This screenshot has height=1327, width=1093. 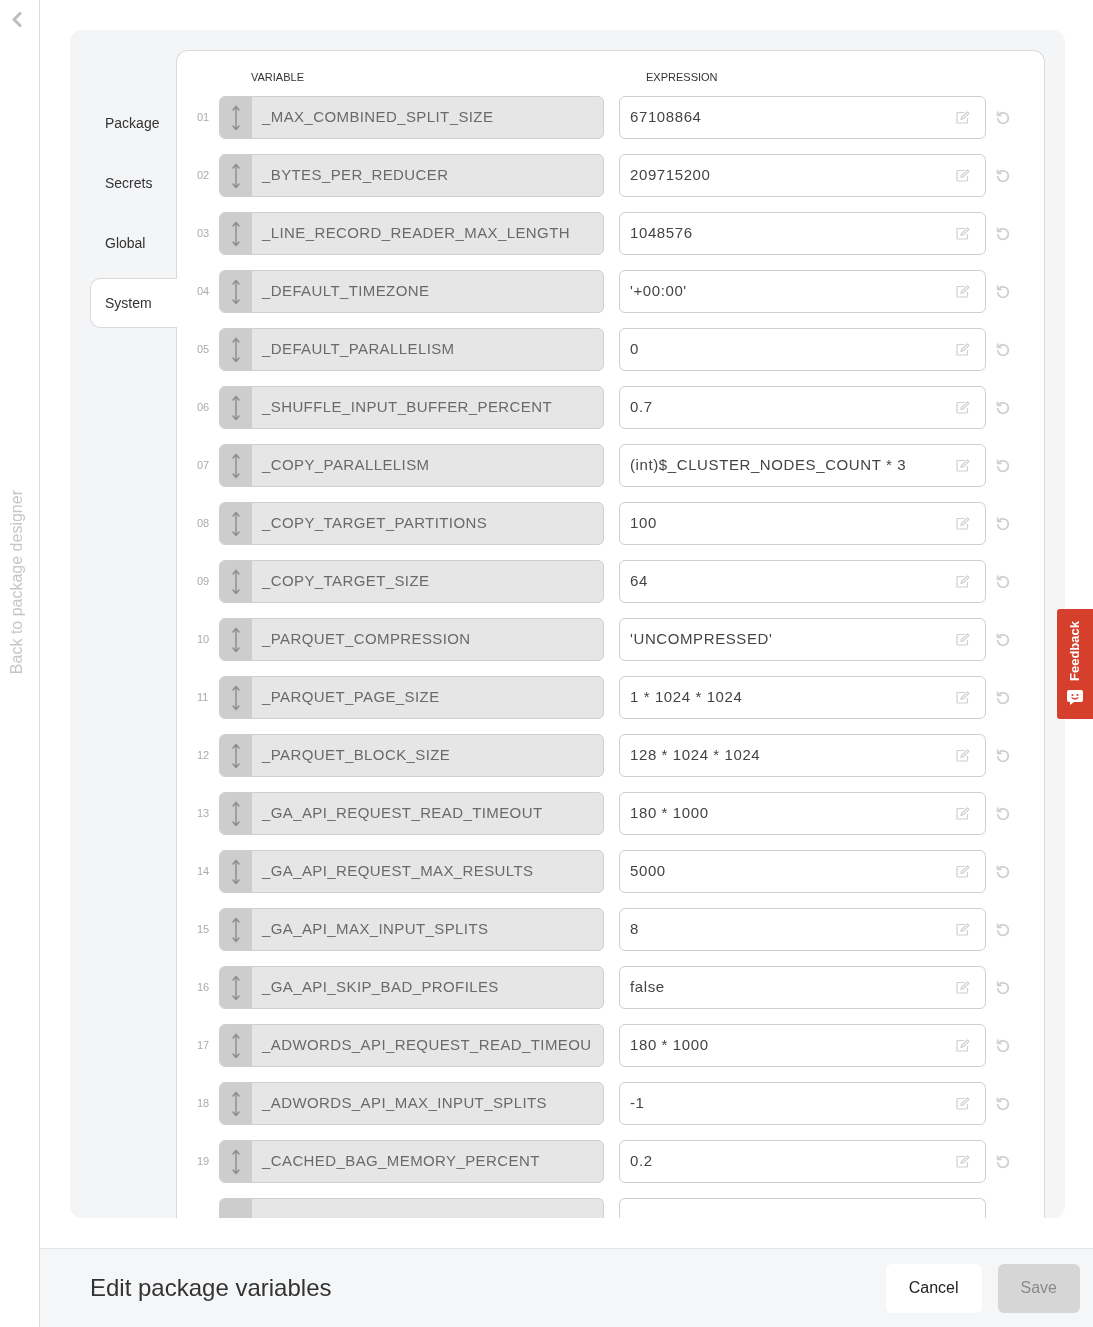 I want to click on expression-field: '+00:00', so click(x=802, y=291).